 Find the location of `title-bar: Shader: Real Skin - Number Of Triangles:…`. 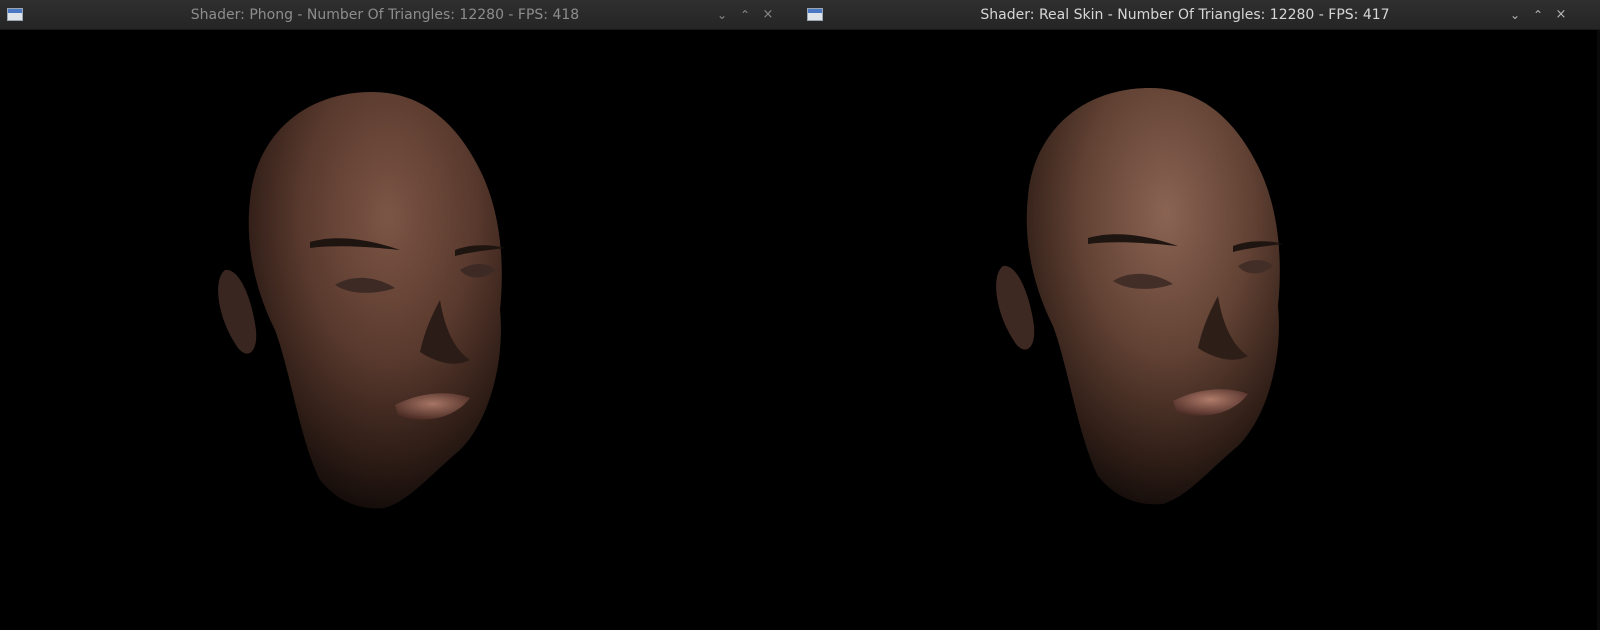

title-bar: Shader: Real Skin - Number Of Triangles:… is located at coordinates (1200, 15).